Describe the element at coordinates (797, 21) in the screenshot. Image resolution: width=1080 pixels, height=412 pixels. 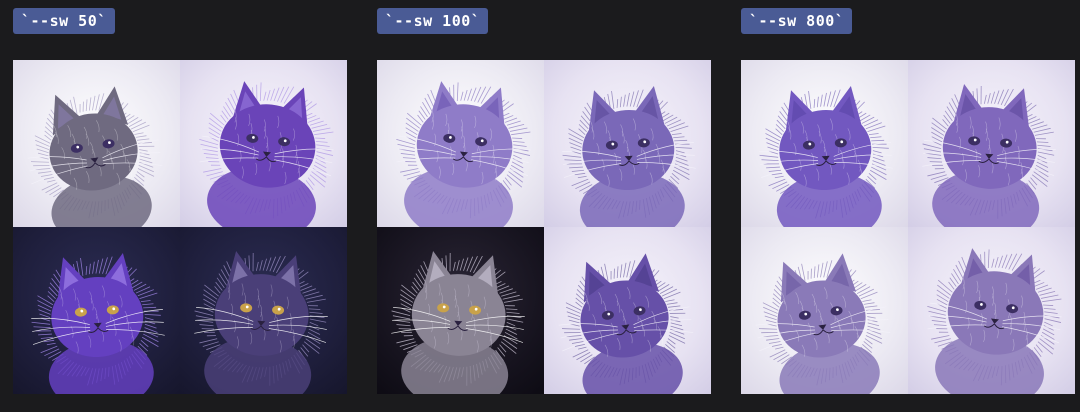
I see `panel-label: `--sw 800`` at that location.